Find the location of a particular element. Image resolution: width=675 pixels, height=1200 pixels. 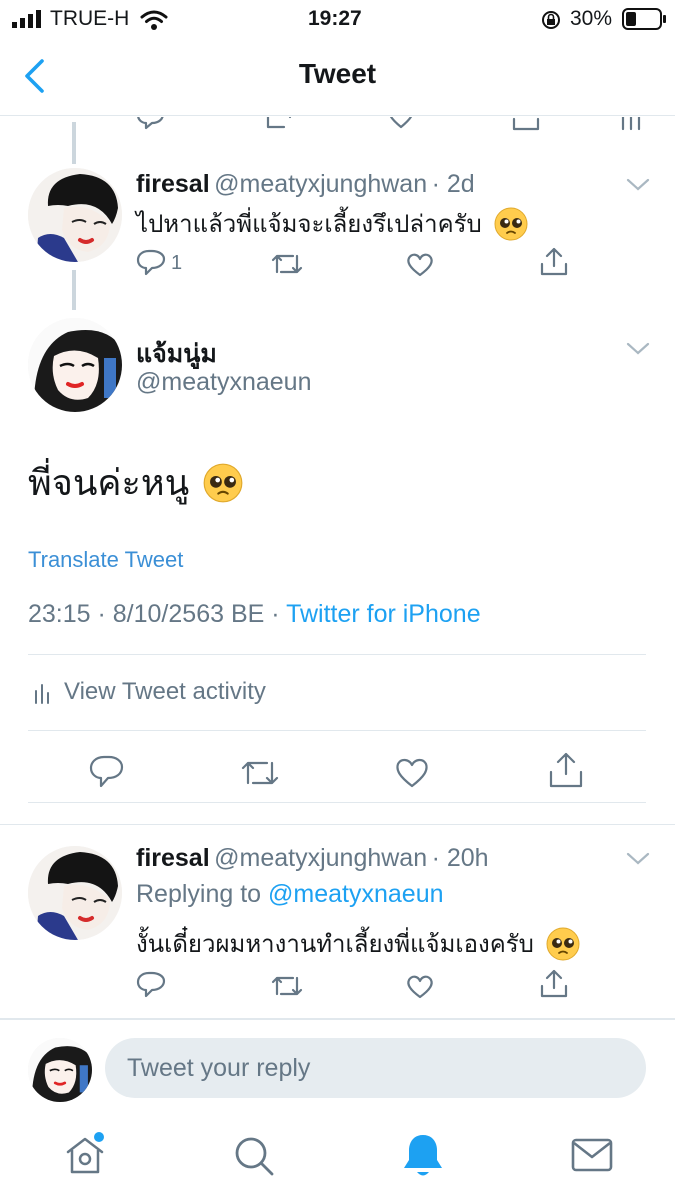

nav-bar: Tweet is located at coordinates (337, 78).